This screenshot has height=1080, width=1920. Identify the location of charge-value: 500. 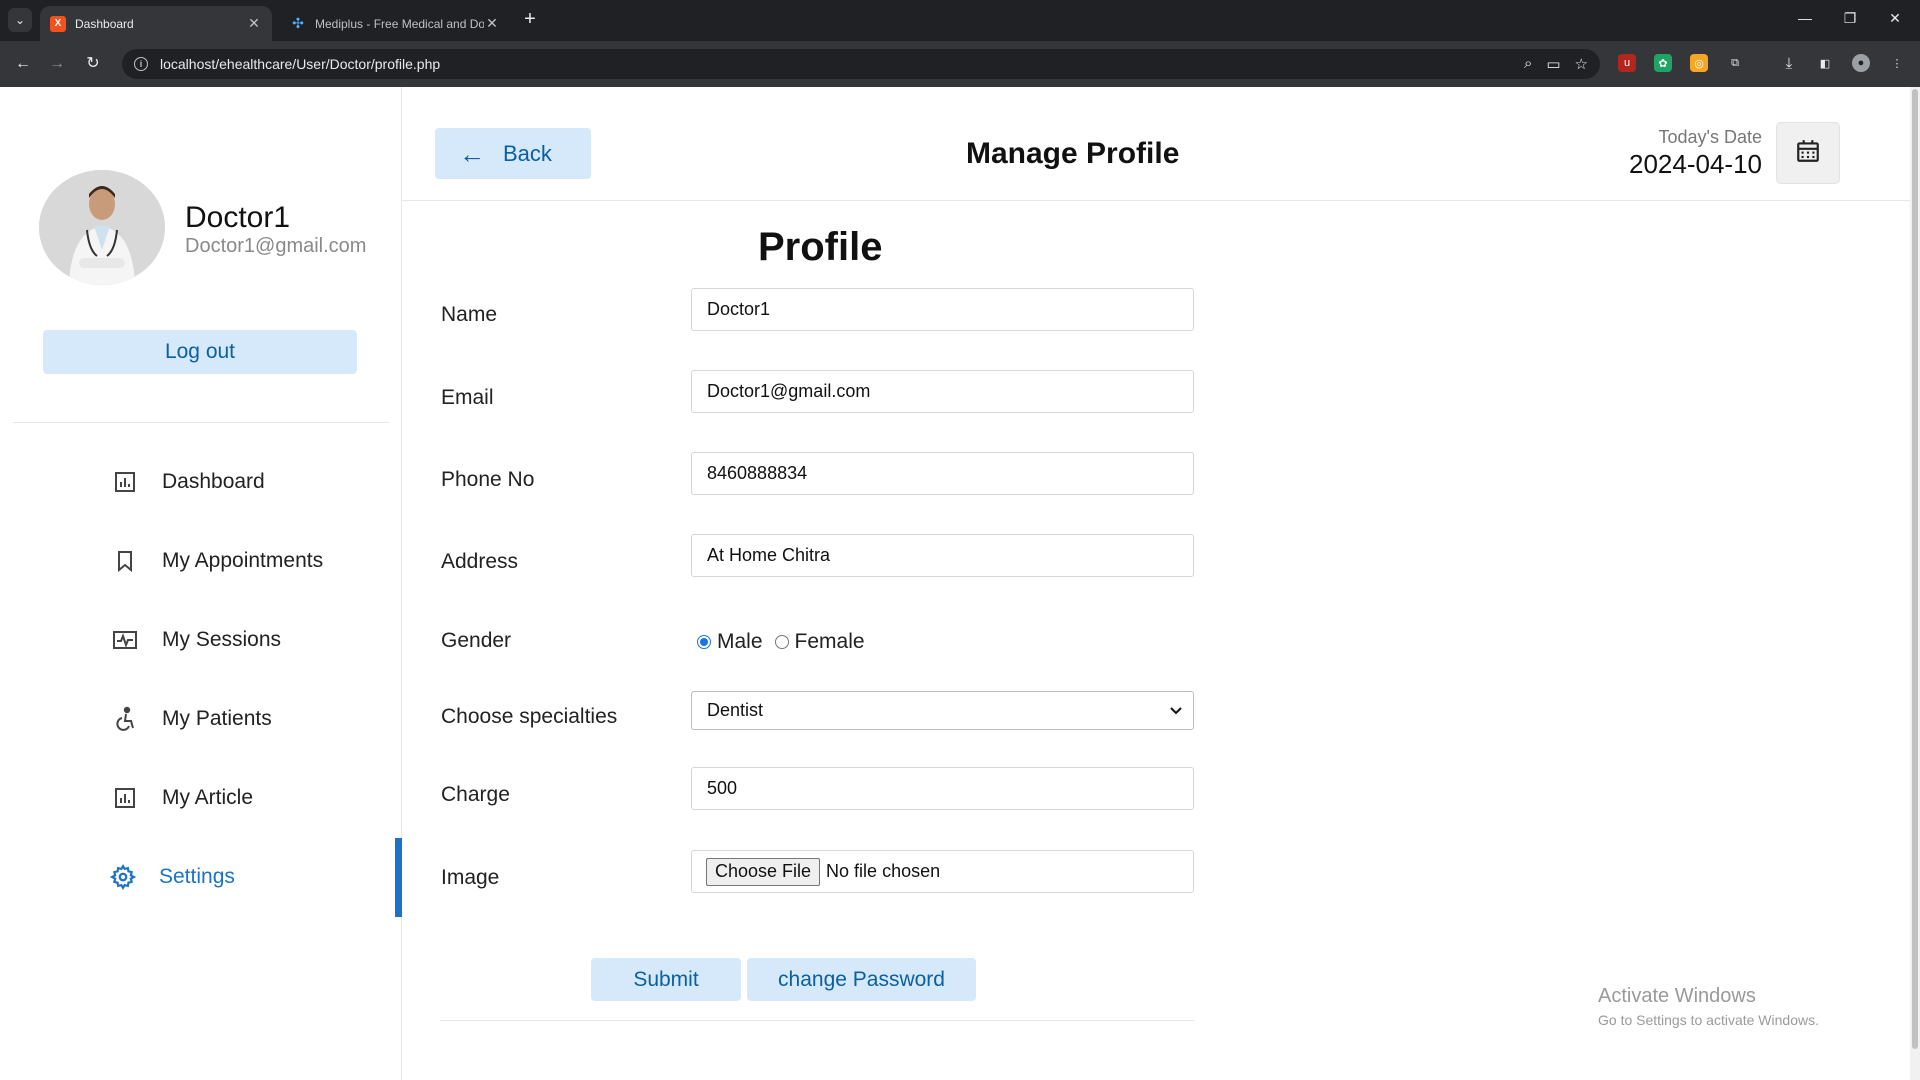
(722, 788).